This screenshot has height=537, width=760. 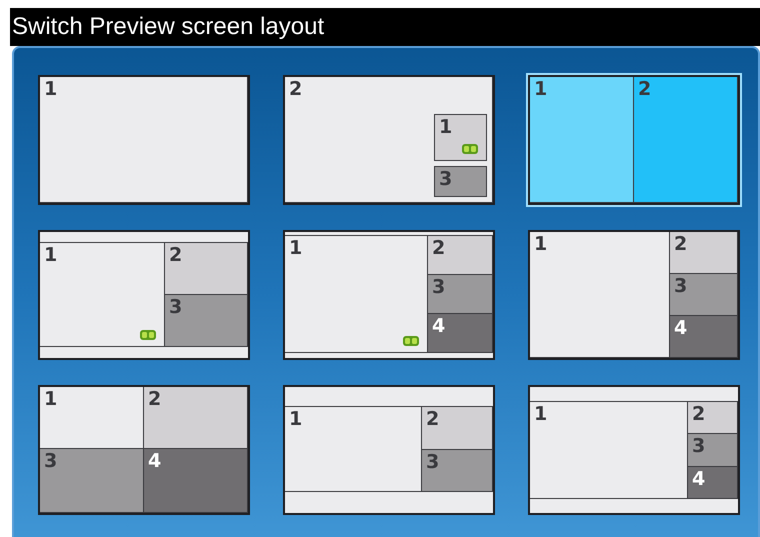 I want to click on layout-option: 1, so click(x=144, y=140).